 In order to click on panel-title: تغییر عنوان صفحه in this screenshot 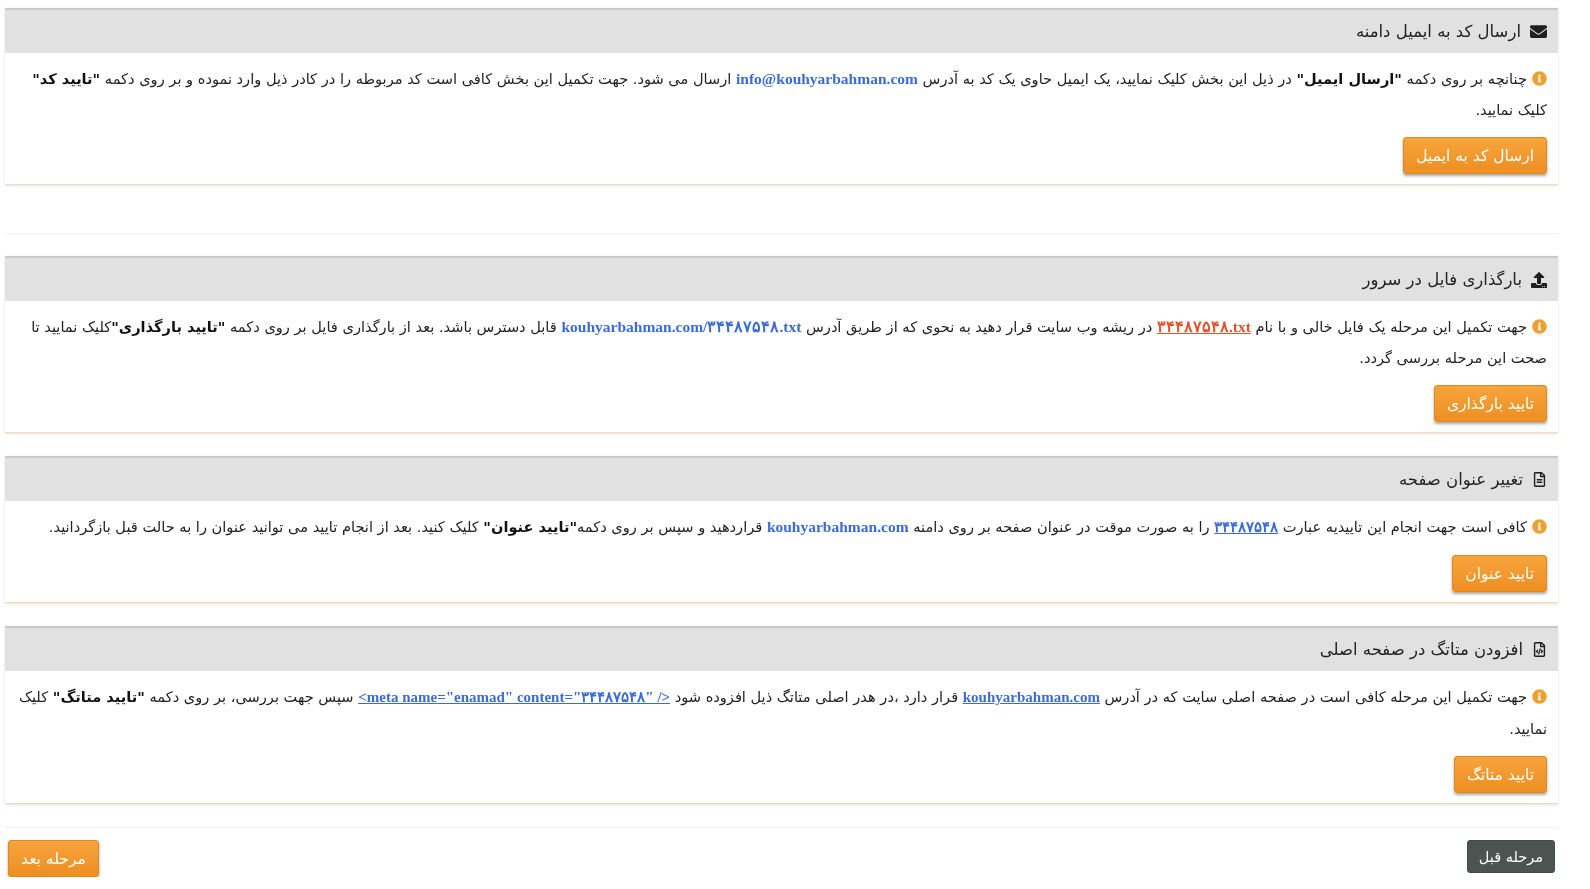, I will do `click(1461, 479)`.